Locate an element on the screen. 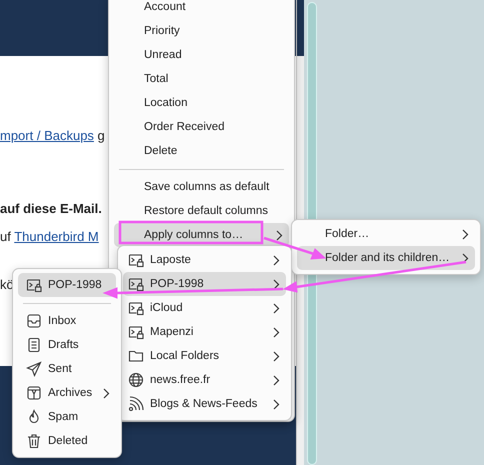 This screenshot has height=465, width=484. menu-item: Location is located at coordinates (201, 103).